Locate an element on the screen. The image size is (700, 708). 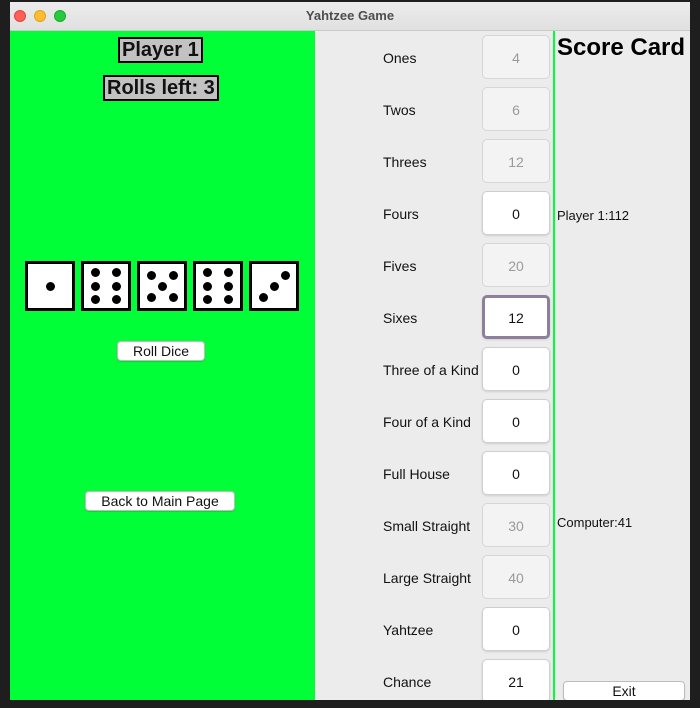
computer-total-score: Computer:41 is located at coordinates (595, 522).